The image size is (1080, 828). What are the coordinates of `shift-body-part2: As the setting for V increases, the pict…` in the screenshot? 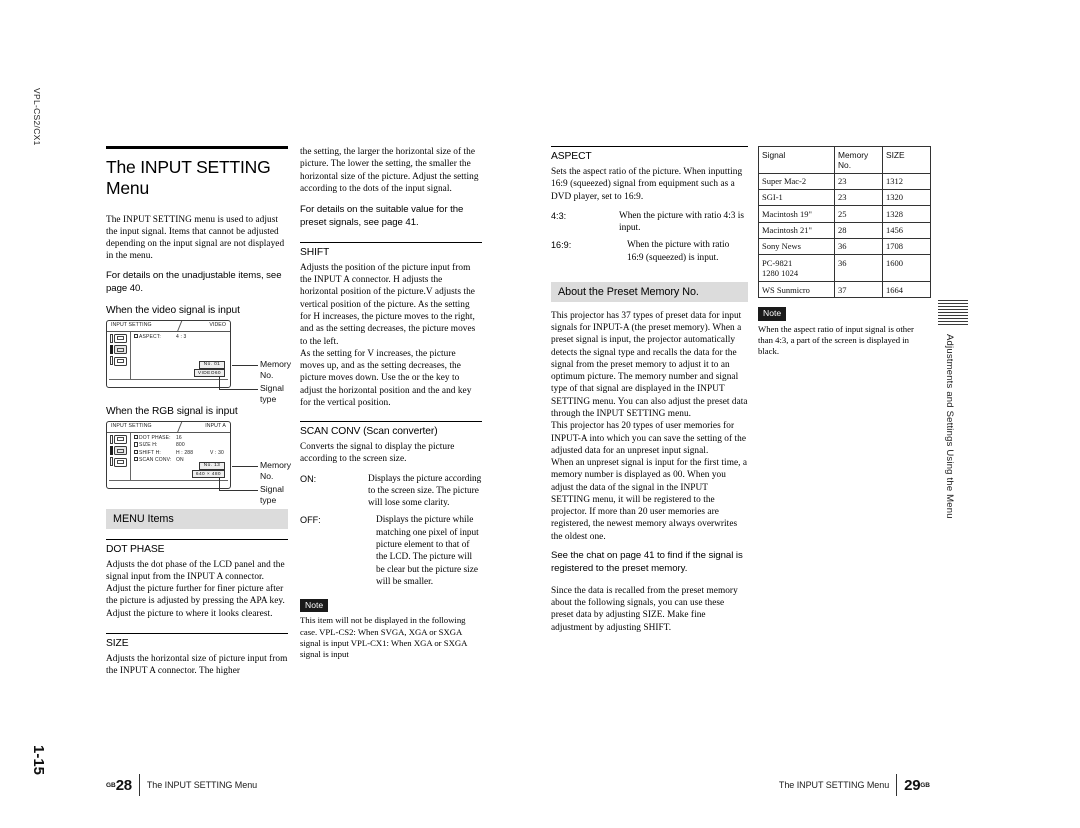 It's located at (386, 378).